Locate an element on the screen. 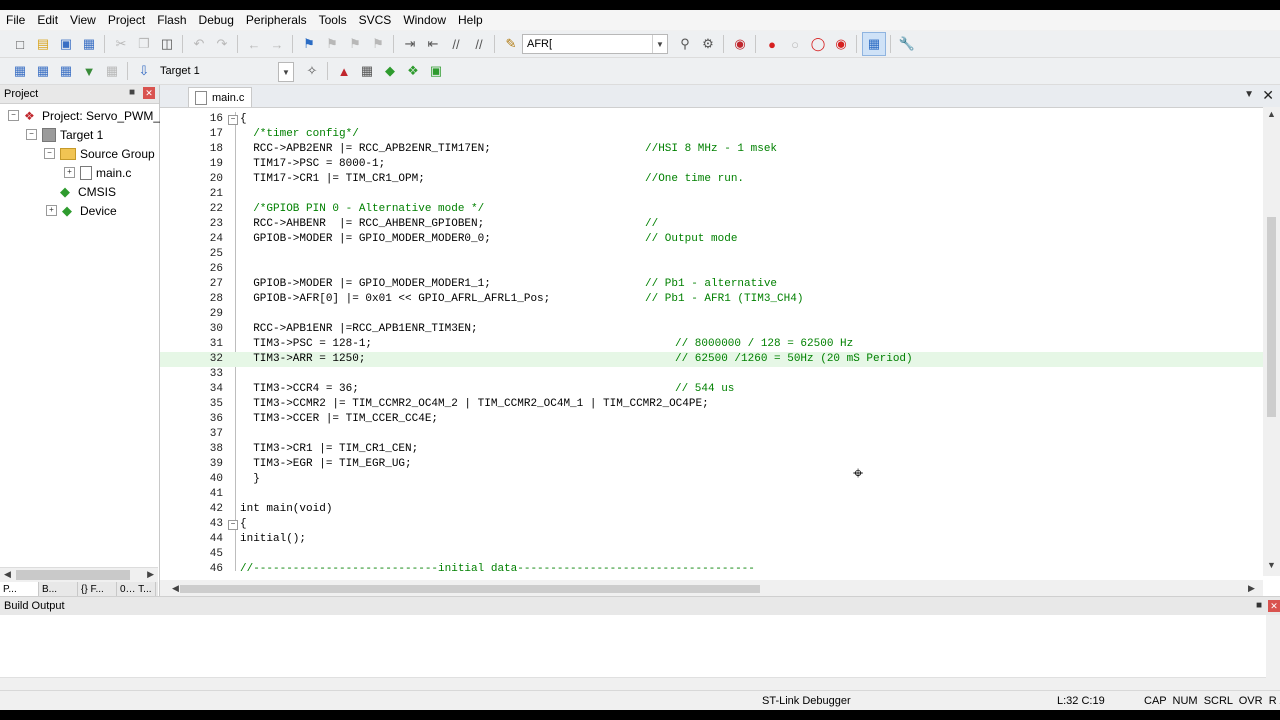 The image size is (1280, 720). tree-item-main-c: + main.c is located at coordinates (97, 172).